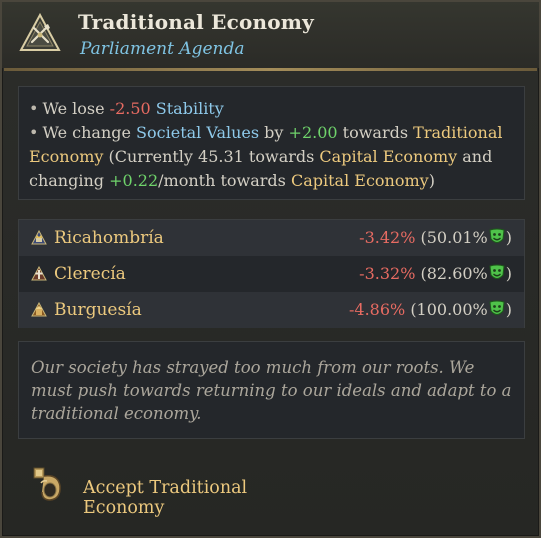  Describe the element at coordinates (130, 108) in the screenshot. I see `stability-change-value: -2.50` at that location.